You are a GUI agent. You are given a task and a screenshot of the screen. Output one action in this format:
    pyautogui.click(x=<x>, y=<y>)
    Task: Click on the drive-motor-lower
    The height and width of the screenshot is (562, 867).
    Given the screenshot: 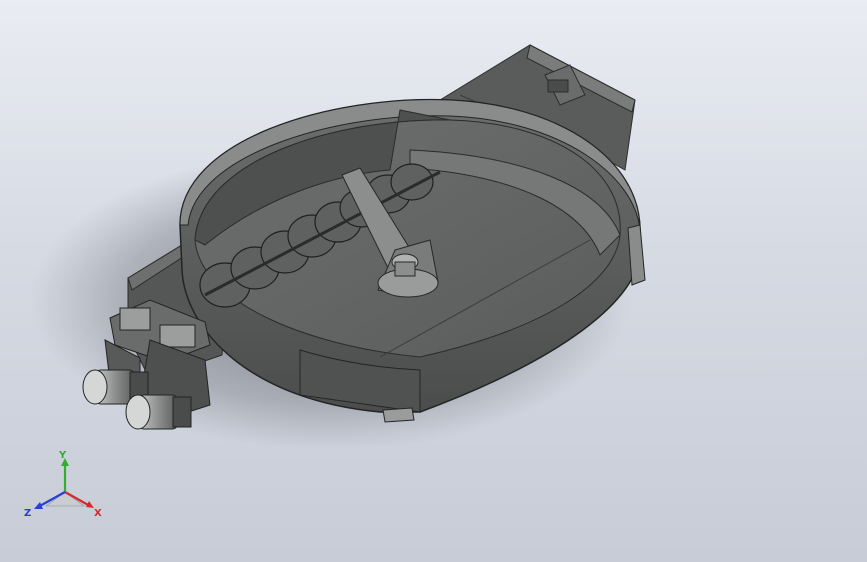 What is the action you would take?
    pyautogui.click(x=158, y=412)
    